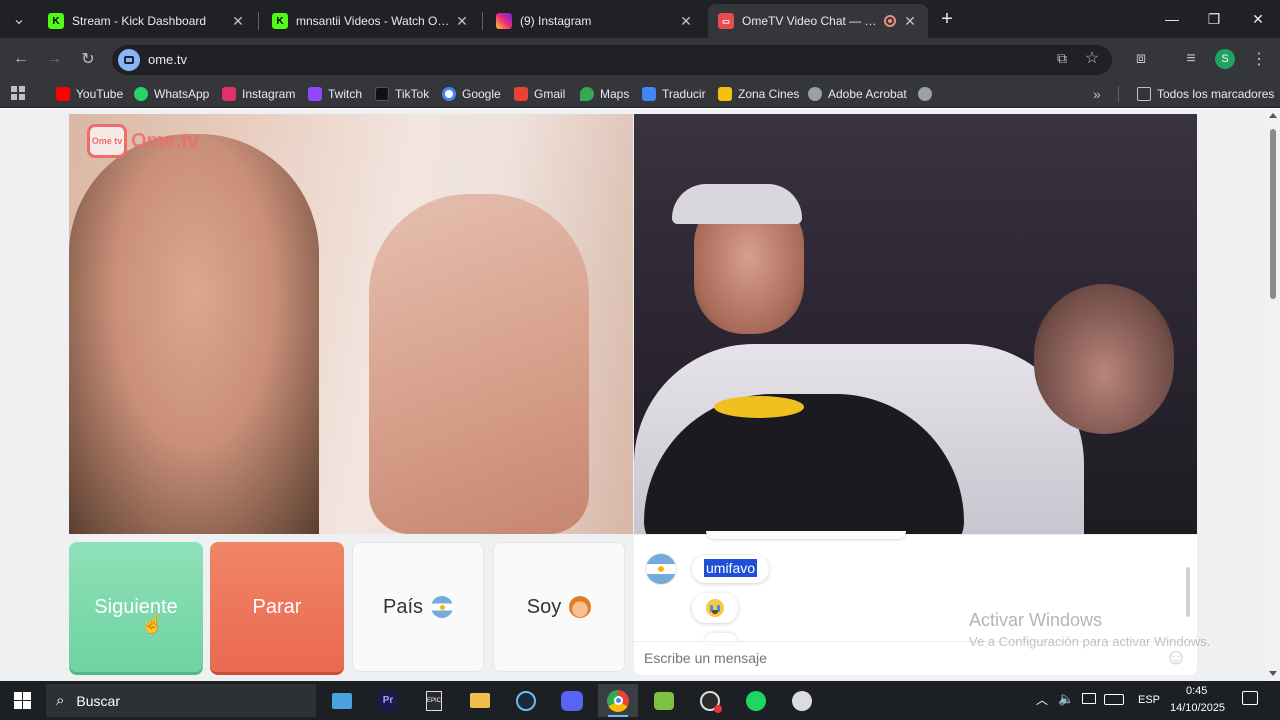 This screenshot has width=1280, height=720. Describe the element at coordinates (1273, 214) in the screenshot. I see `scrollbar-thumb` at that location.